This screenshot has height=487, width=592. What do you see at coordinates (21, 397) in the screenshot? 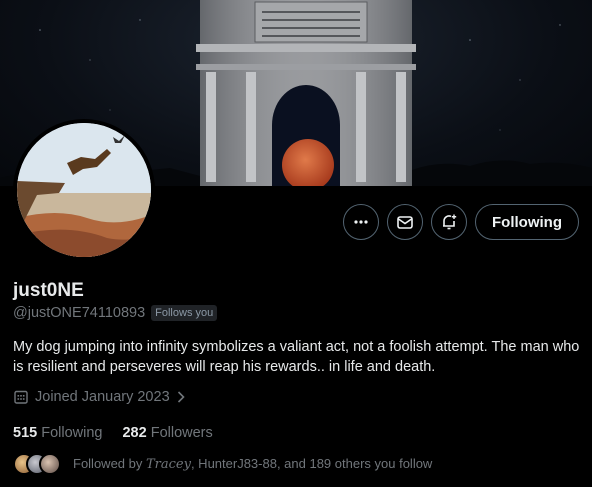
I see `calendar-icon` at bounding box center [21, 397].